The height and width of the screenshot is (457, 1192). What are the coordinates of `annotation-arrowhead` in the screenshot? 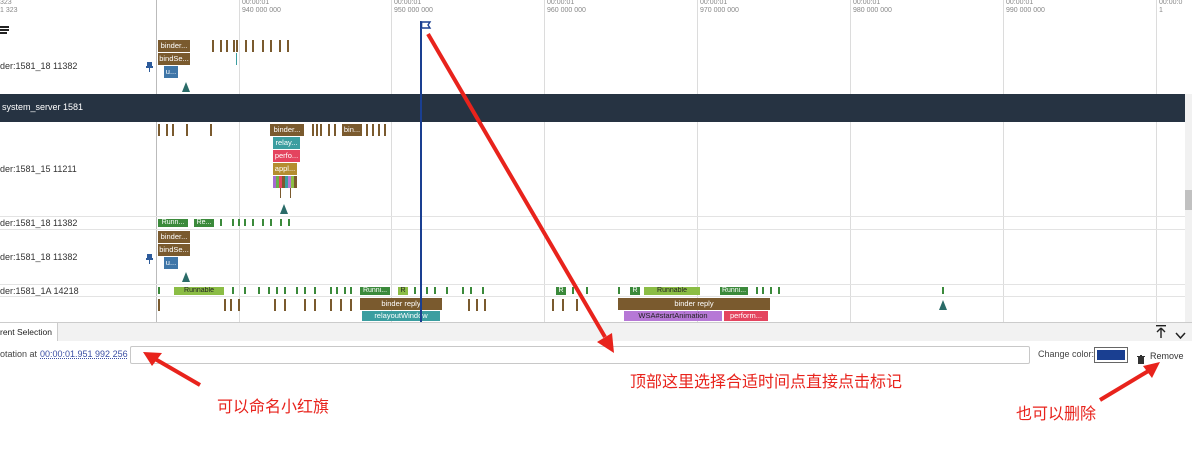 It's located at (1151, 370).